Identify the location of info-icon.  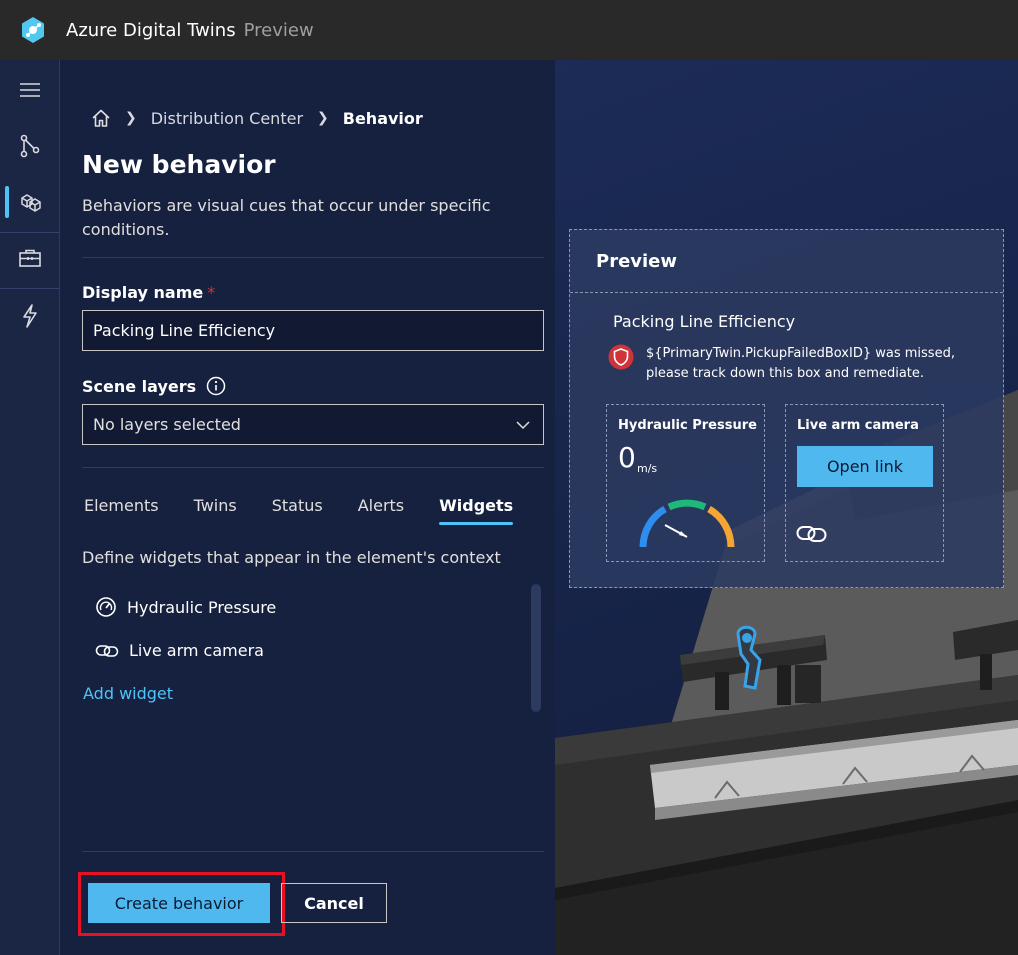
(216, 386).